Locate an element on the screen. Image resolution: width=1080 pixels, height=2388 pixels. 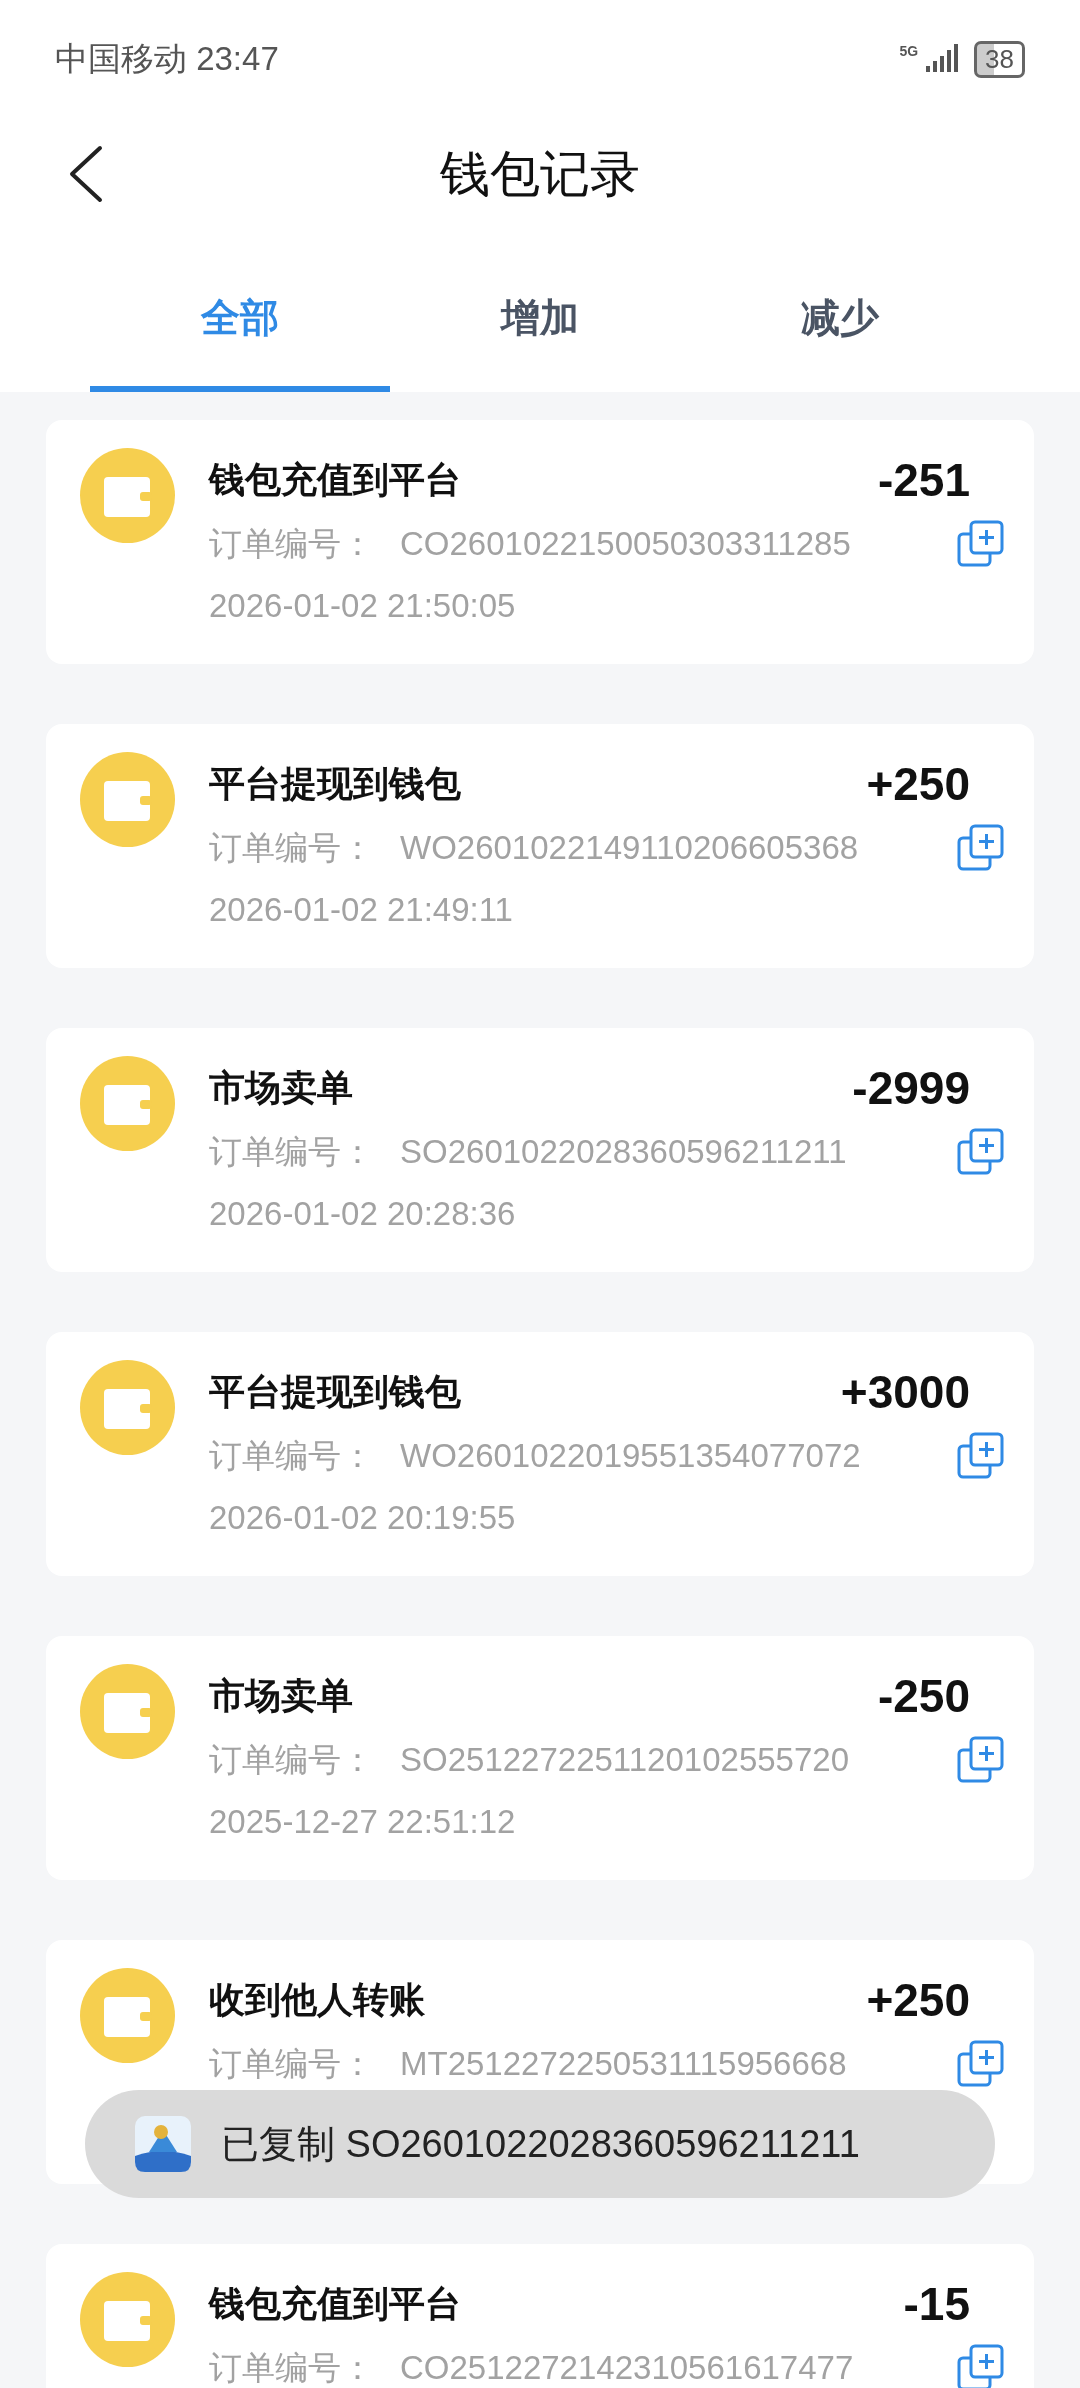
tab: 减少 is located at coordinates (840, 311).